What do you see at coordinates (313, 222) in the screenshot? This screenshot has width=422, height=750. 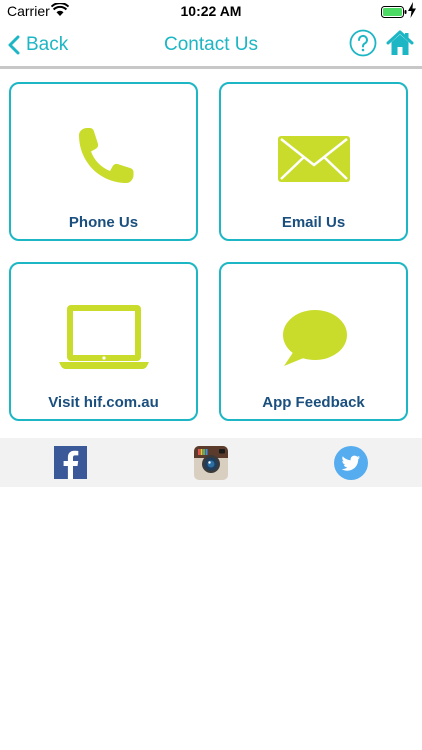 I see `email-us-label: Email Us` at bounding box center [313, 222].